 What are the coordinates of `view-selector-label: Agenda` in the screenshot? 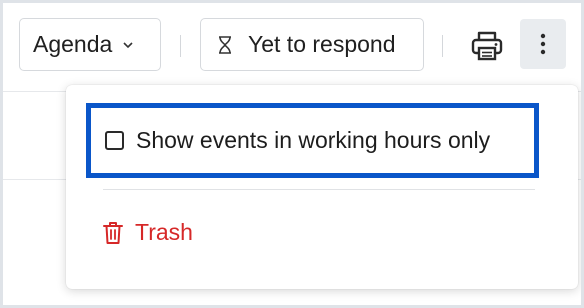 It's located at (73, 44).